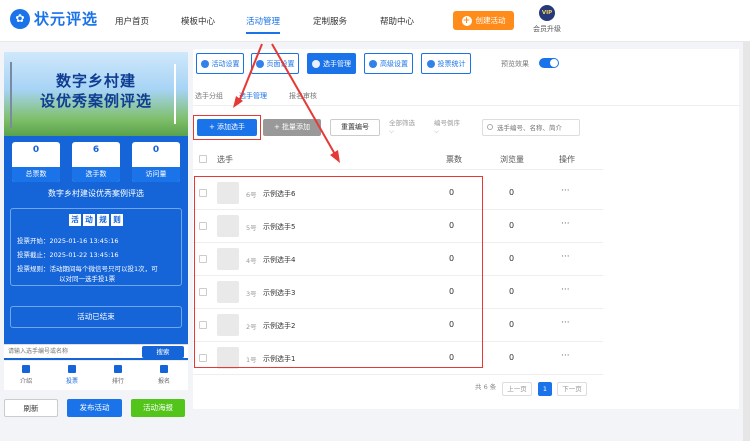 The height and width of the screenshot is (441, 750). I want to click on nav-home: 用户首页, so click(132, 21).